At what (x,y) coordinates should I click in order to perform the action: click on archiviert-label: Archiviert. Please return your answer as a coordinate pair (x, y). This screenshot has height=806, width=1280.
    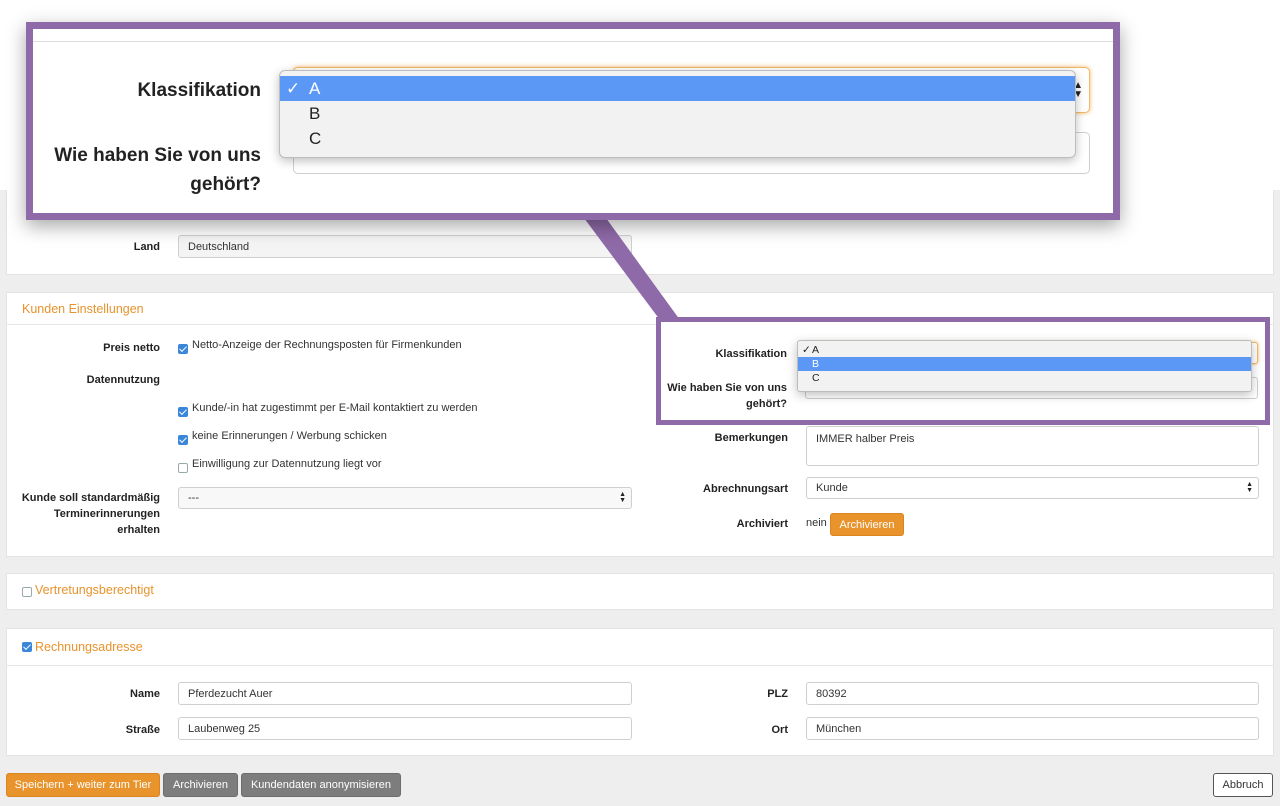
    Looking at the image, I should click on (762, 524).